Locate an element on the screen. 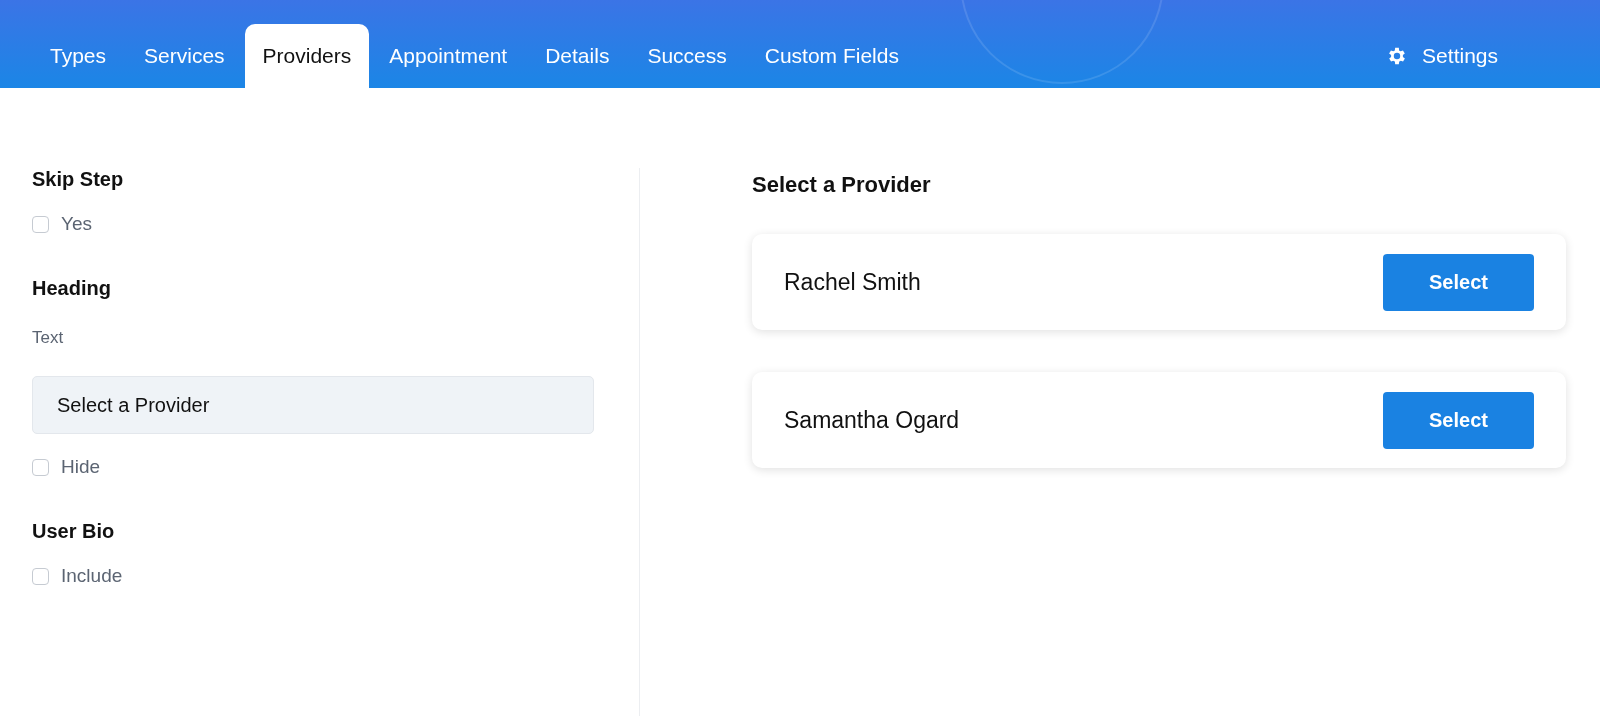 Image resolution: width=1600 pixels, height=716 pixels. preview-title: Select a Provider is located at coordinates (841, 185).